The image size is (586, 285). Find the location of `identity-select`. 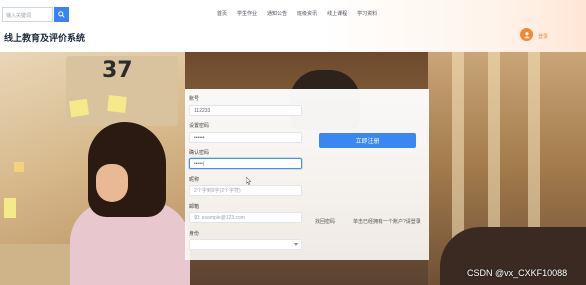

identity-select is located at coordinates (245, 244).